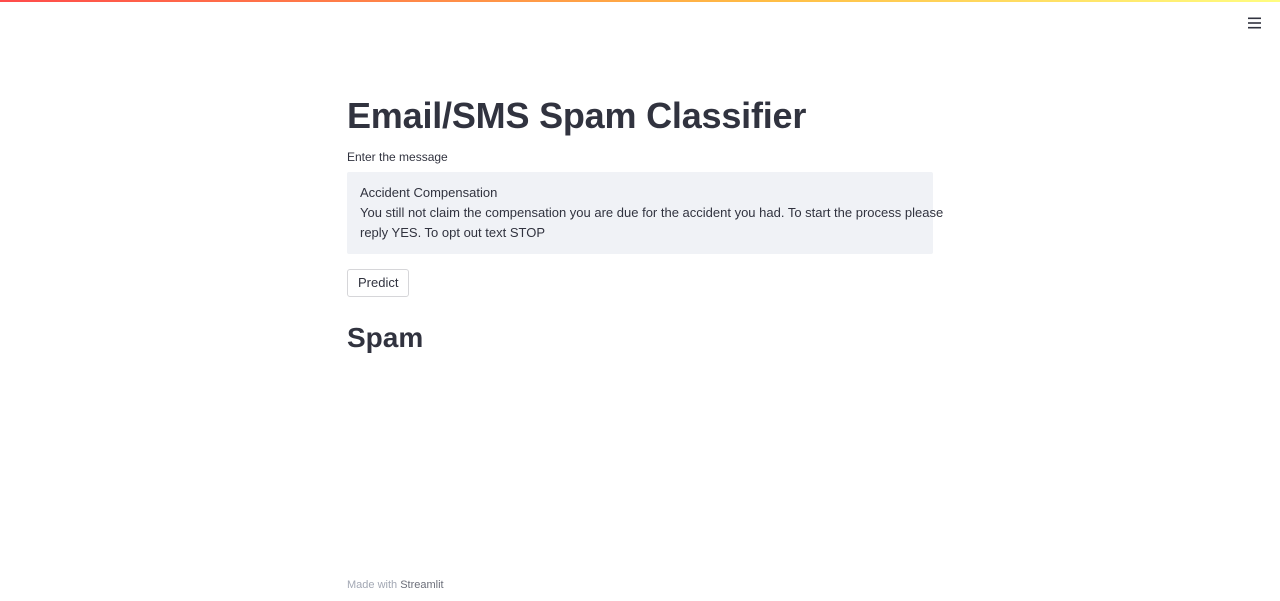 The width and height of the screenshot is (1280, 601). I want to click on main-menu-button, so click(1254, 23).